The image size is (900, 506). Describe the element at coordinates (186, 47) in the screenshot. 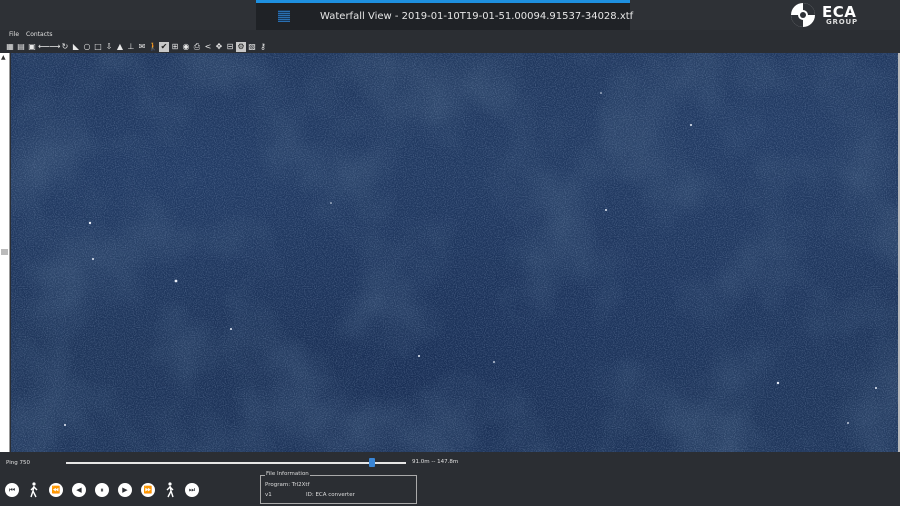

I see `globe-icon: ◉` at that location.